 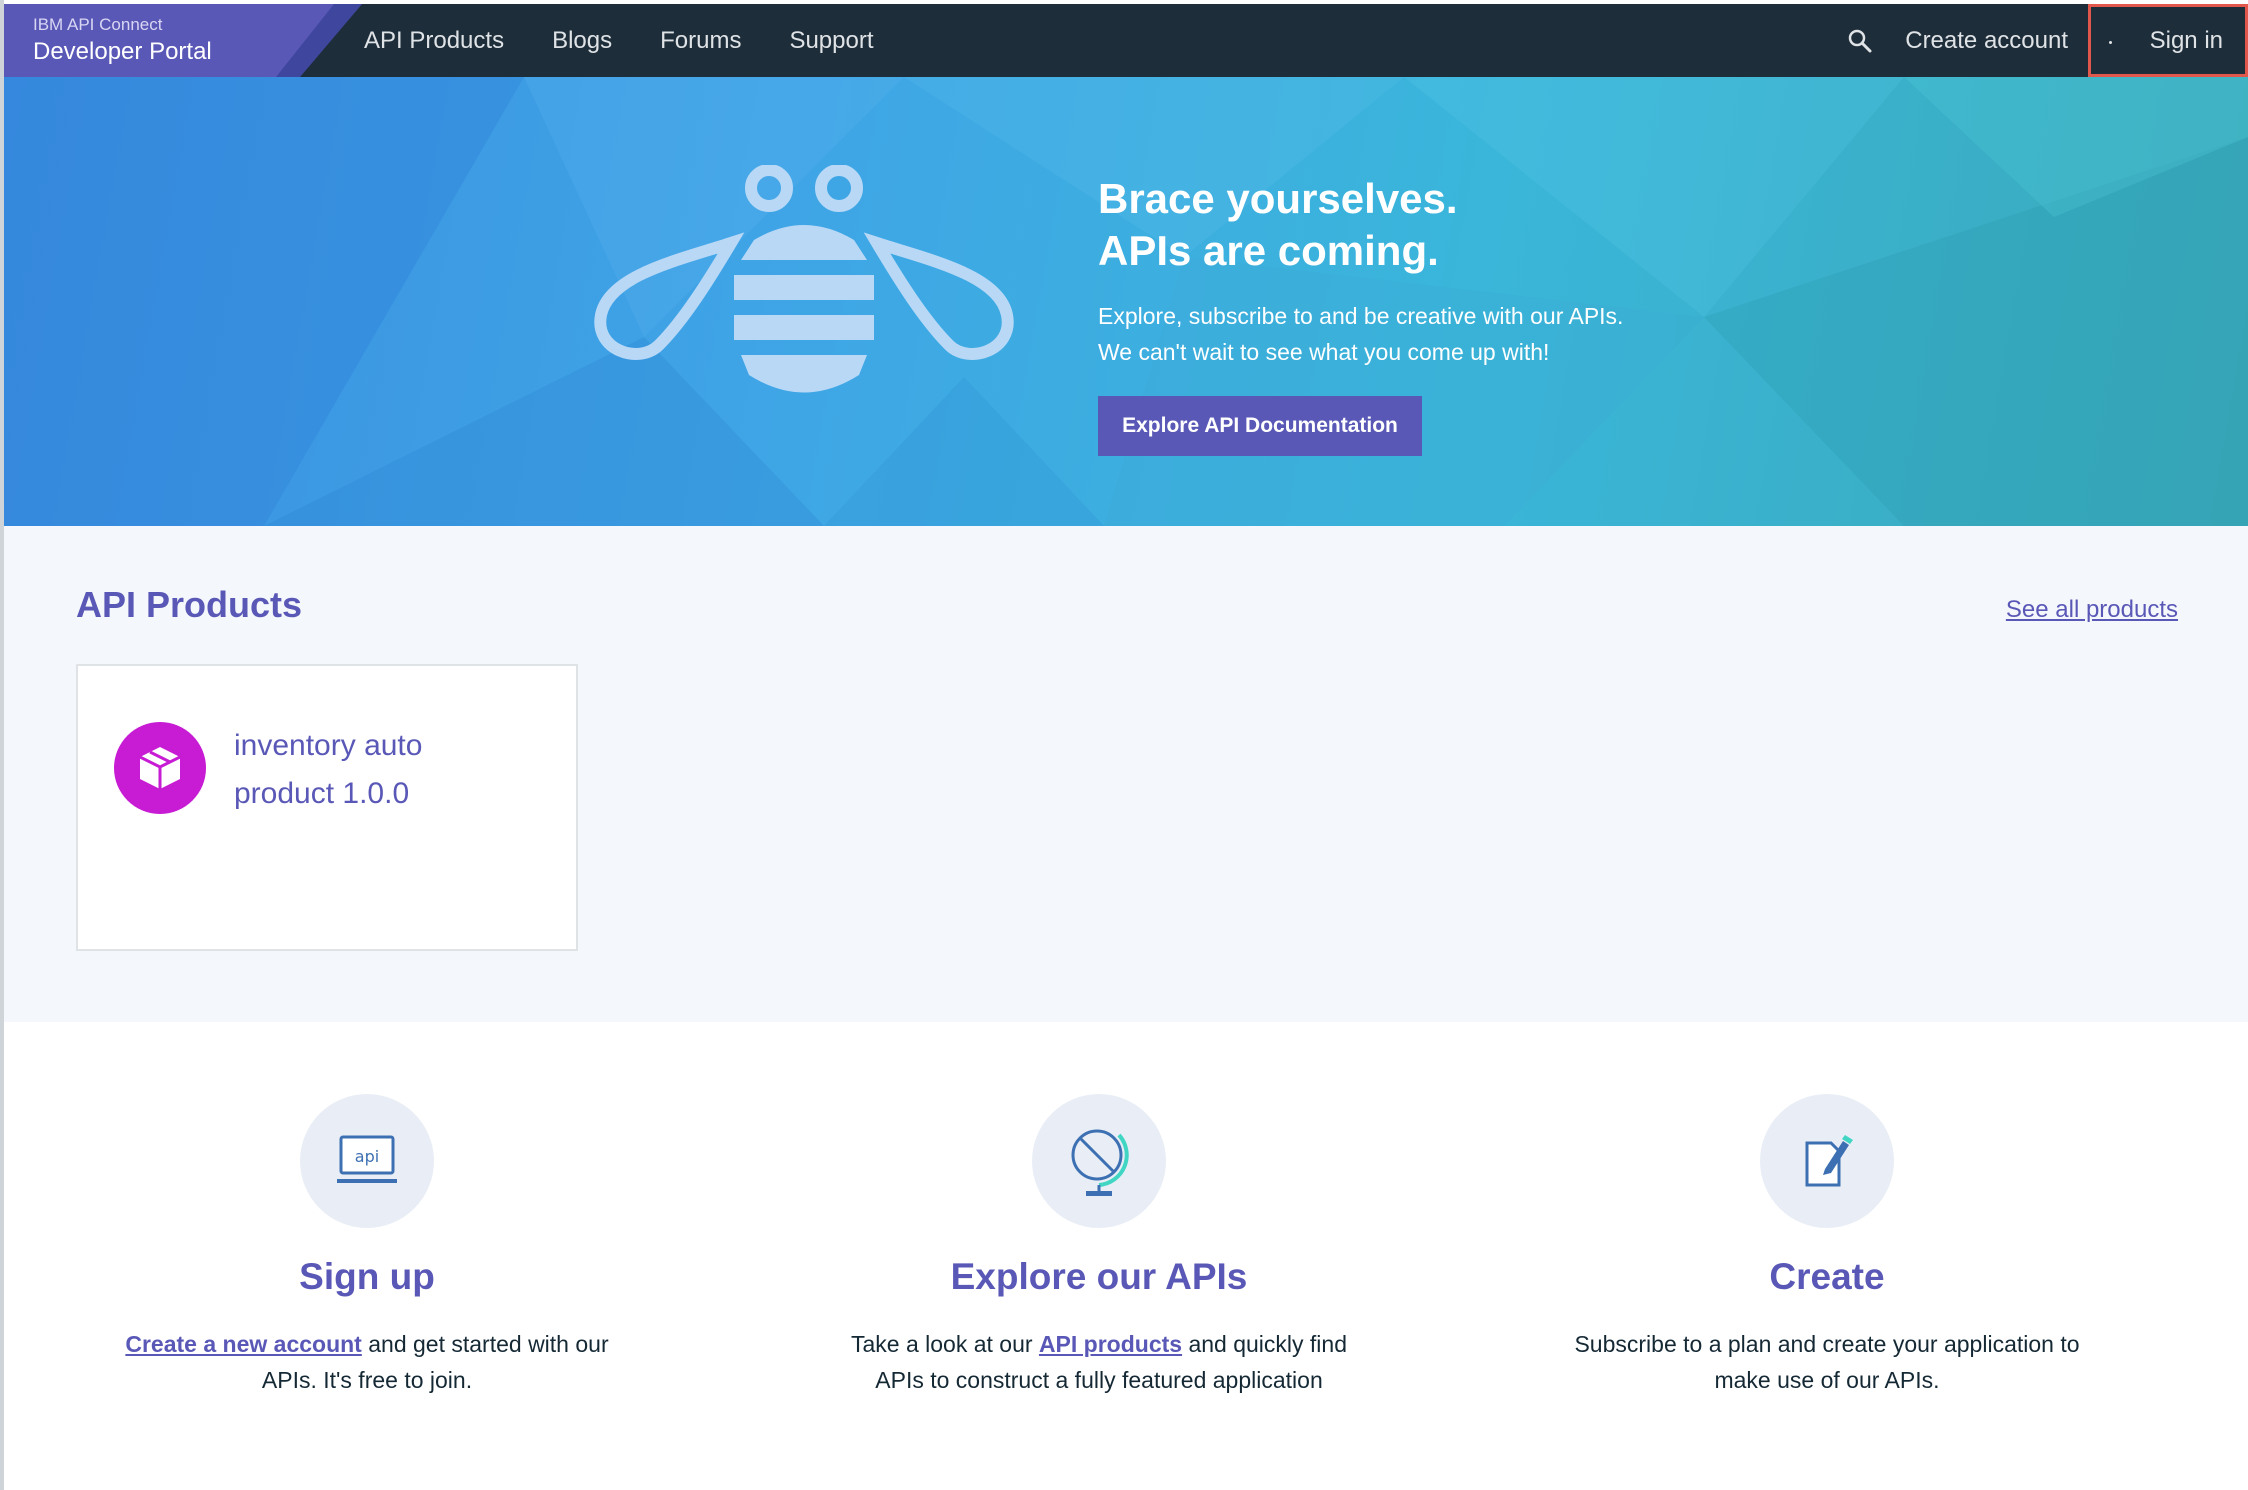 I want to click on product-card: inventory auto product 1.0.0, so click(x=327, y=807).